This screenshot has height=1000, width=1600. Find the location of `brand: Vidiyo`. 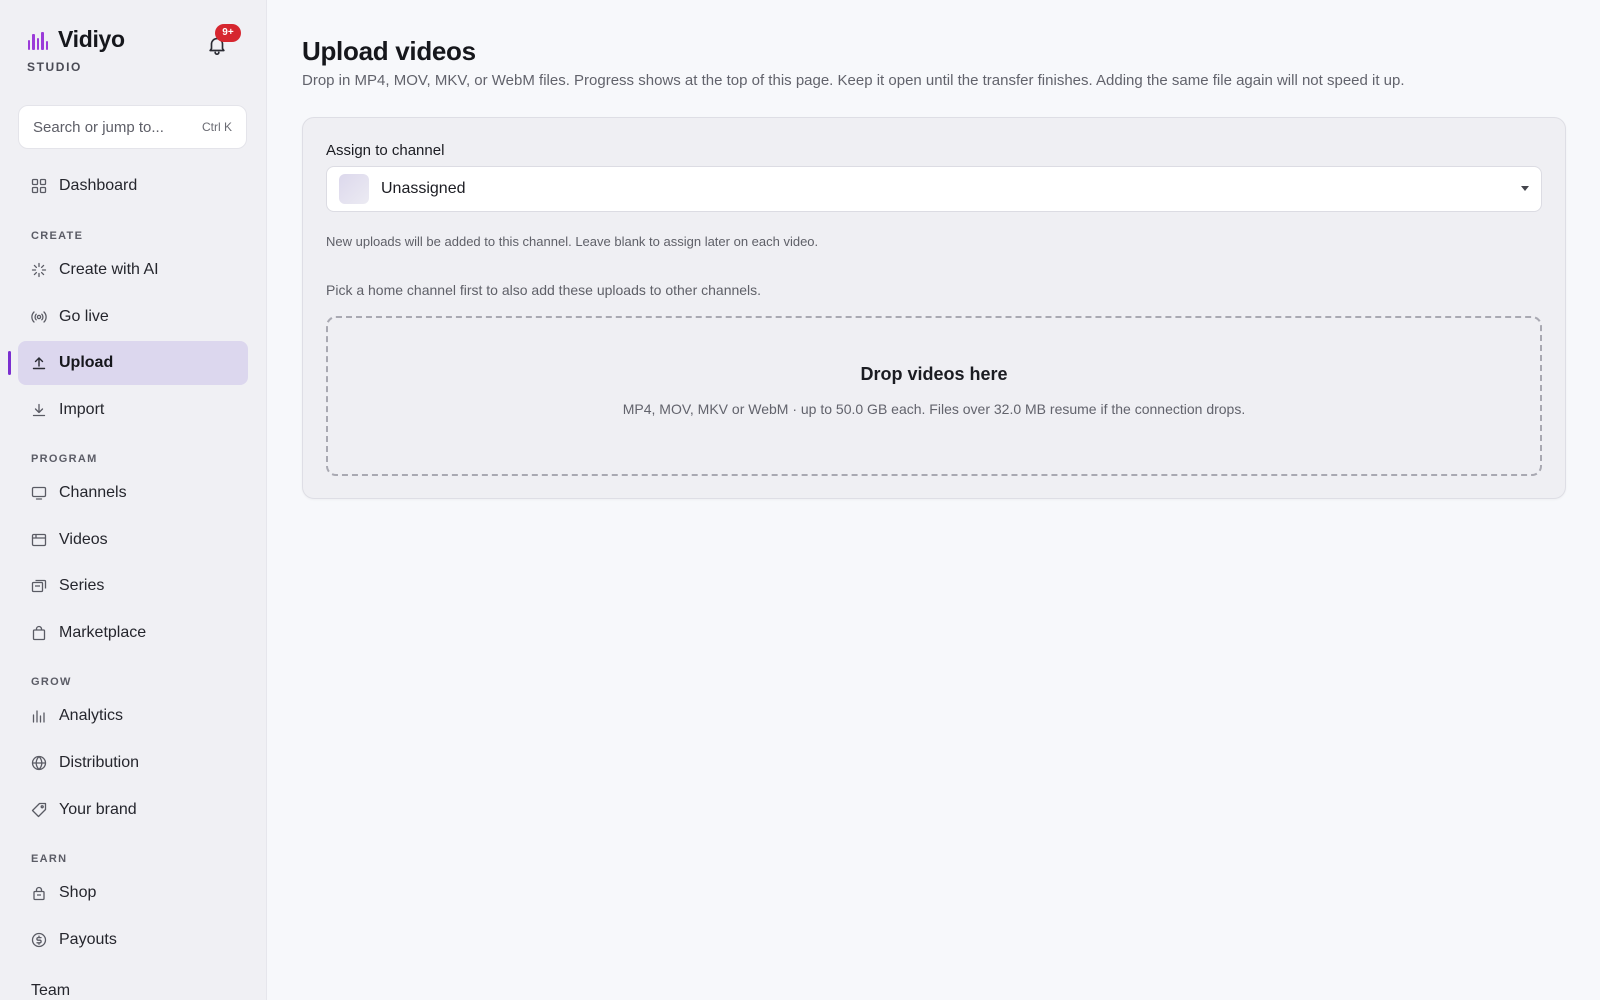

brand: Vidiyo is located at coordinates (76, 39).